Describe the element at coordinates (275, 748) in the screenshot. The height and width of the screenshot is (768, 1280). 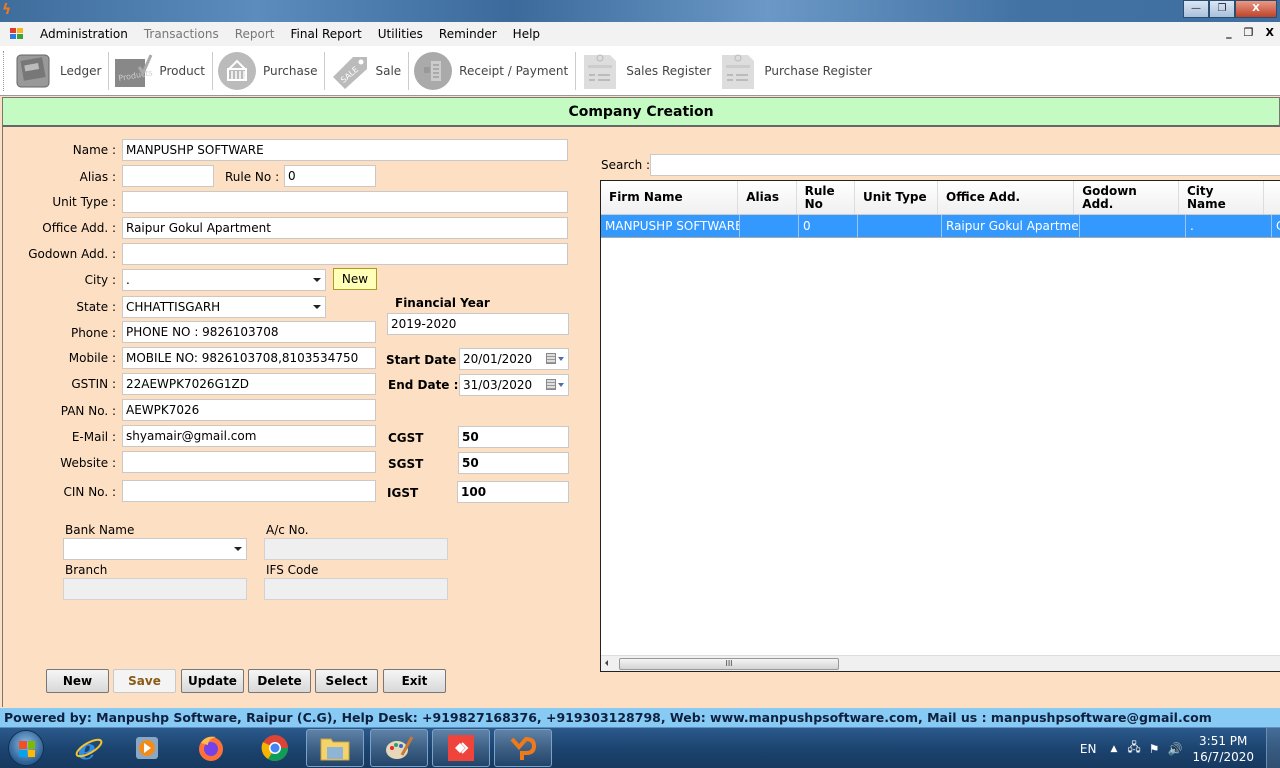
I see `taskbar-chrome` at that location.